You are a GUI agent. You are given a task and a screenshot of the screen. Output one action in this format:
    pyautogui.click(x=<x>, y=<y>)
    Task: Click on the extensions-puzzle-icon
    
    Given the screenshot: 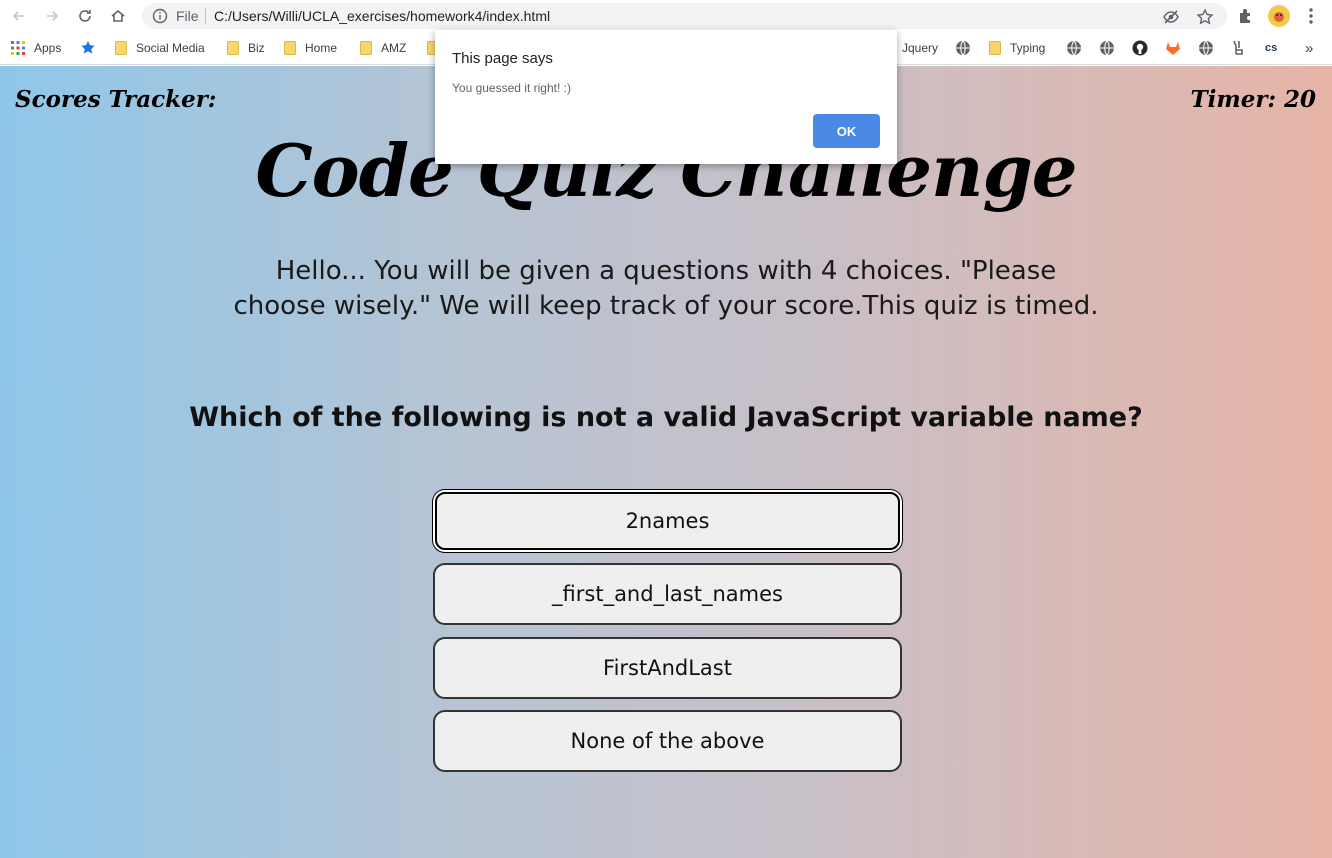 What is the action you would take?
    pyautogui.click(x=1246, y=16)
    